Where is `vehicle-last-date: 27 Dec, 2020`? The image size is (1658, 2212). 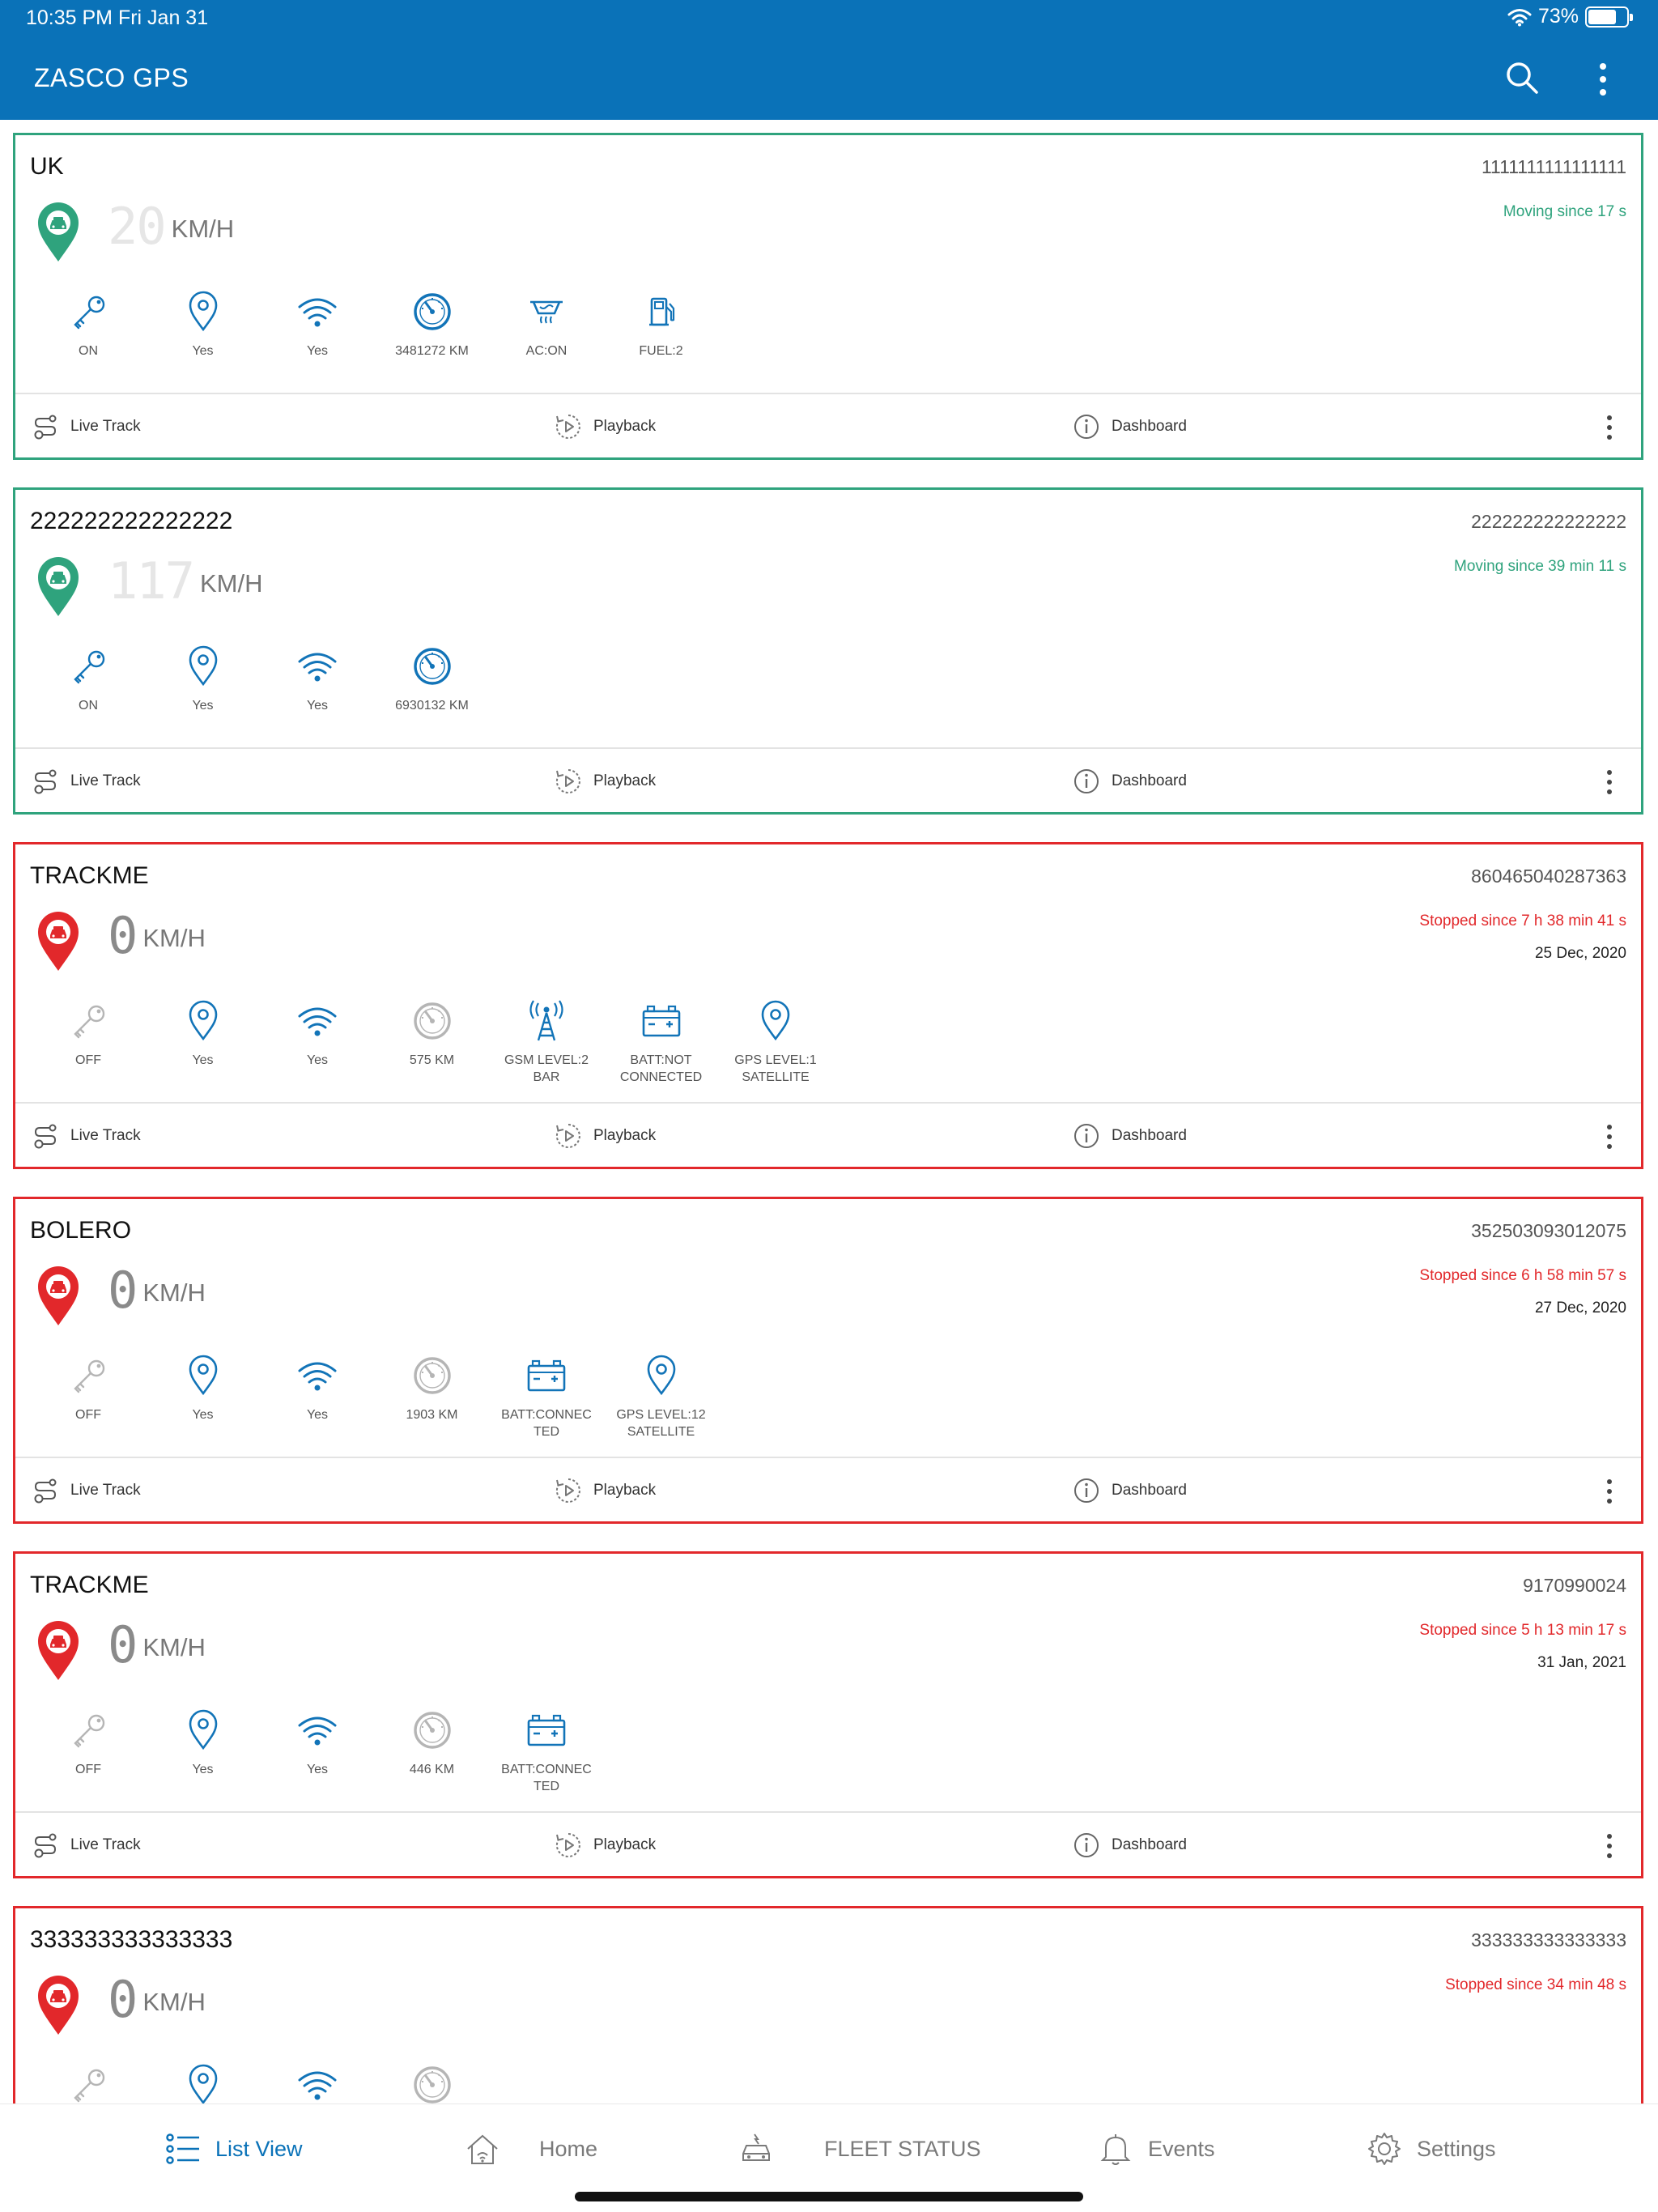
vehicle-last-date: 27 Dec, 2020 is located at coordinates (1580, 1308).